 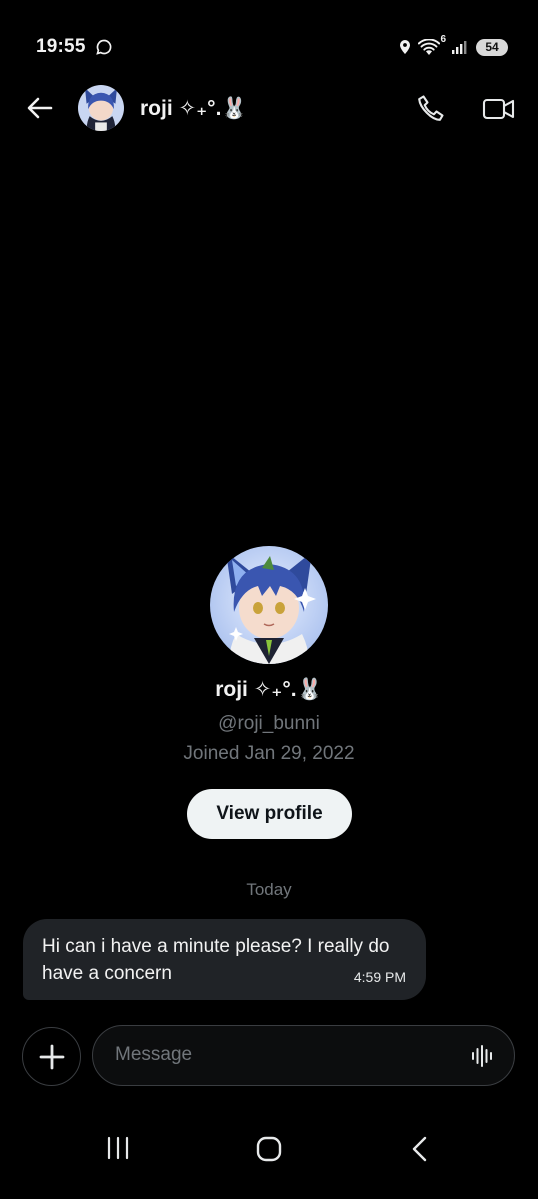 I want to click on profile-joined-date: Joined Jan 29, 2022, so click(x=269, y=753).